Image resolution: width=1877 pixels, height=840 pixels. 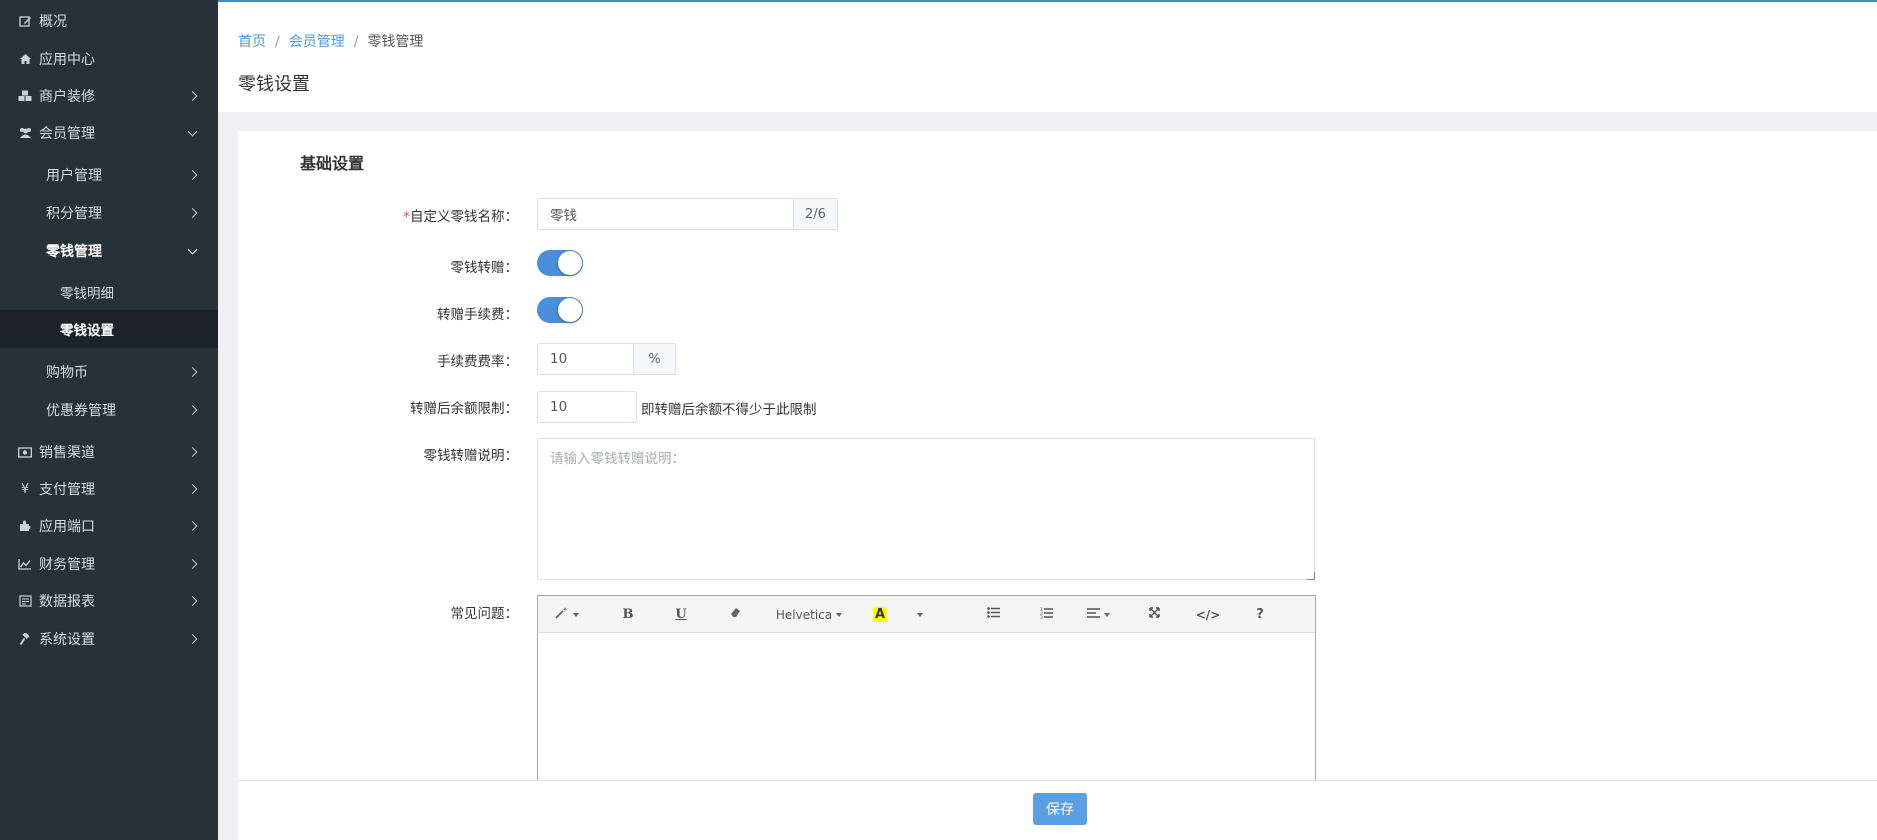 I want to click on edit-icon, so click(x=25, y=21).